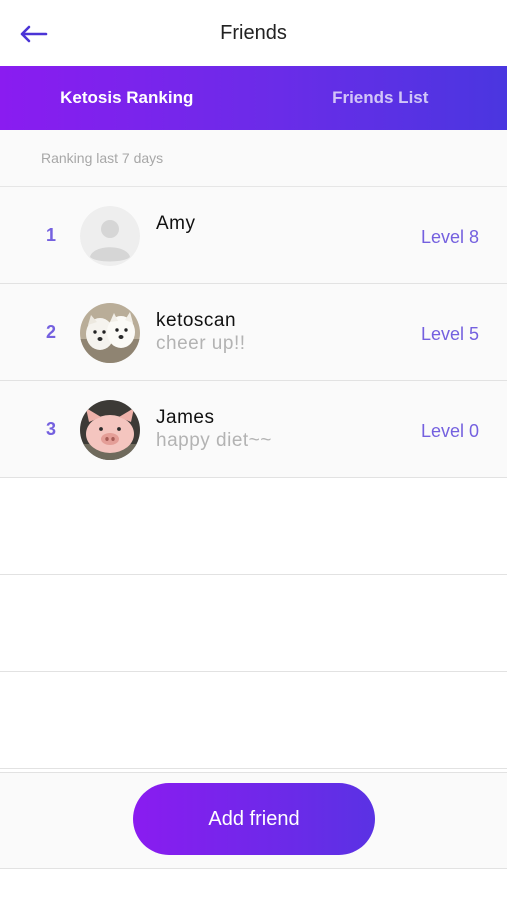 This screenshot has width=507, height=900. What do you see at coordinates (50, 235) in the screenshot?
I see `rank-number: 1` at bounding box center [50, 235].